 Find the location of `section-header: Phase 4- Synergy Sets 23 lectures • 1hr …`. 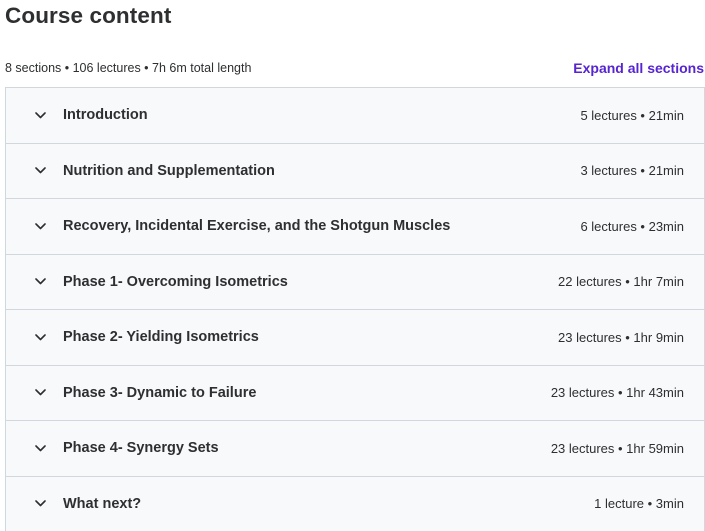

section-header: Phase 4- Synergy Sets 23 lectures • 1hr … is located at coordinates (355, 449).